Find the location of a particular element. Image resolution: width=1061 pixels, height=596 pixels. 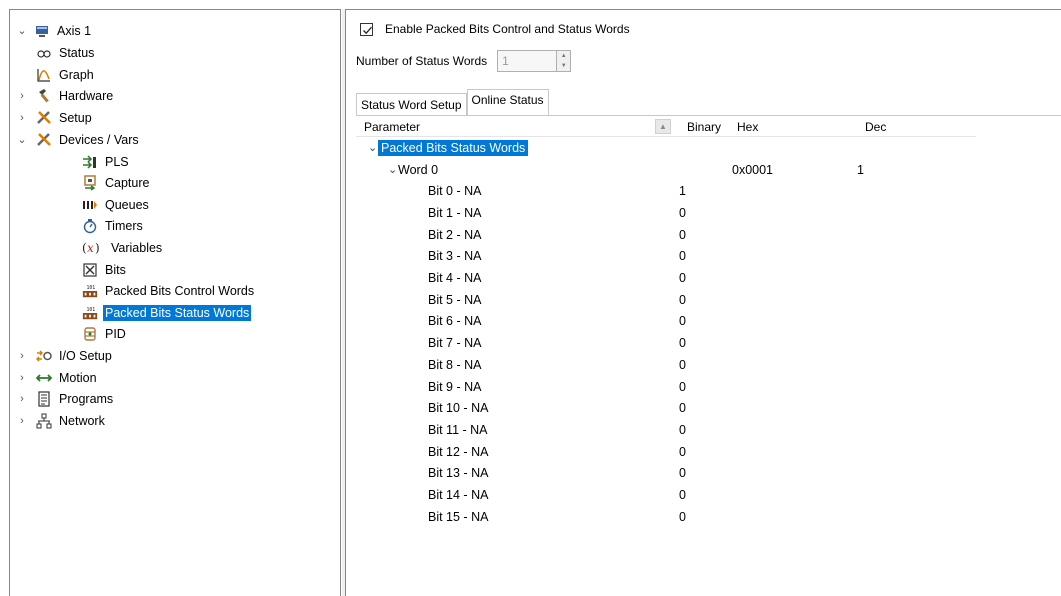

tree-item-devices-vars: ⌄ Devices / Vars is located at coordinates (78, 139).